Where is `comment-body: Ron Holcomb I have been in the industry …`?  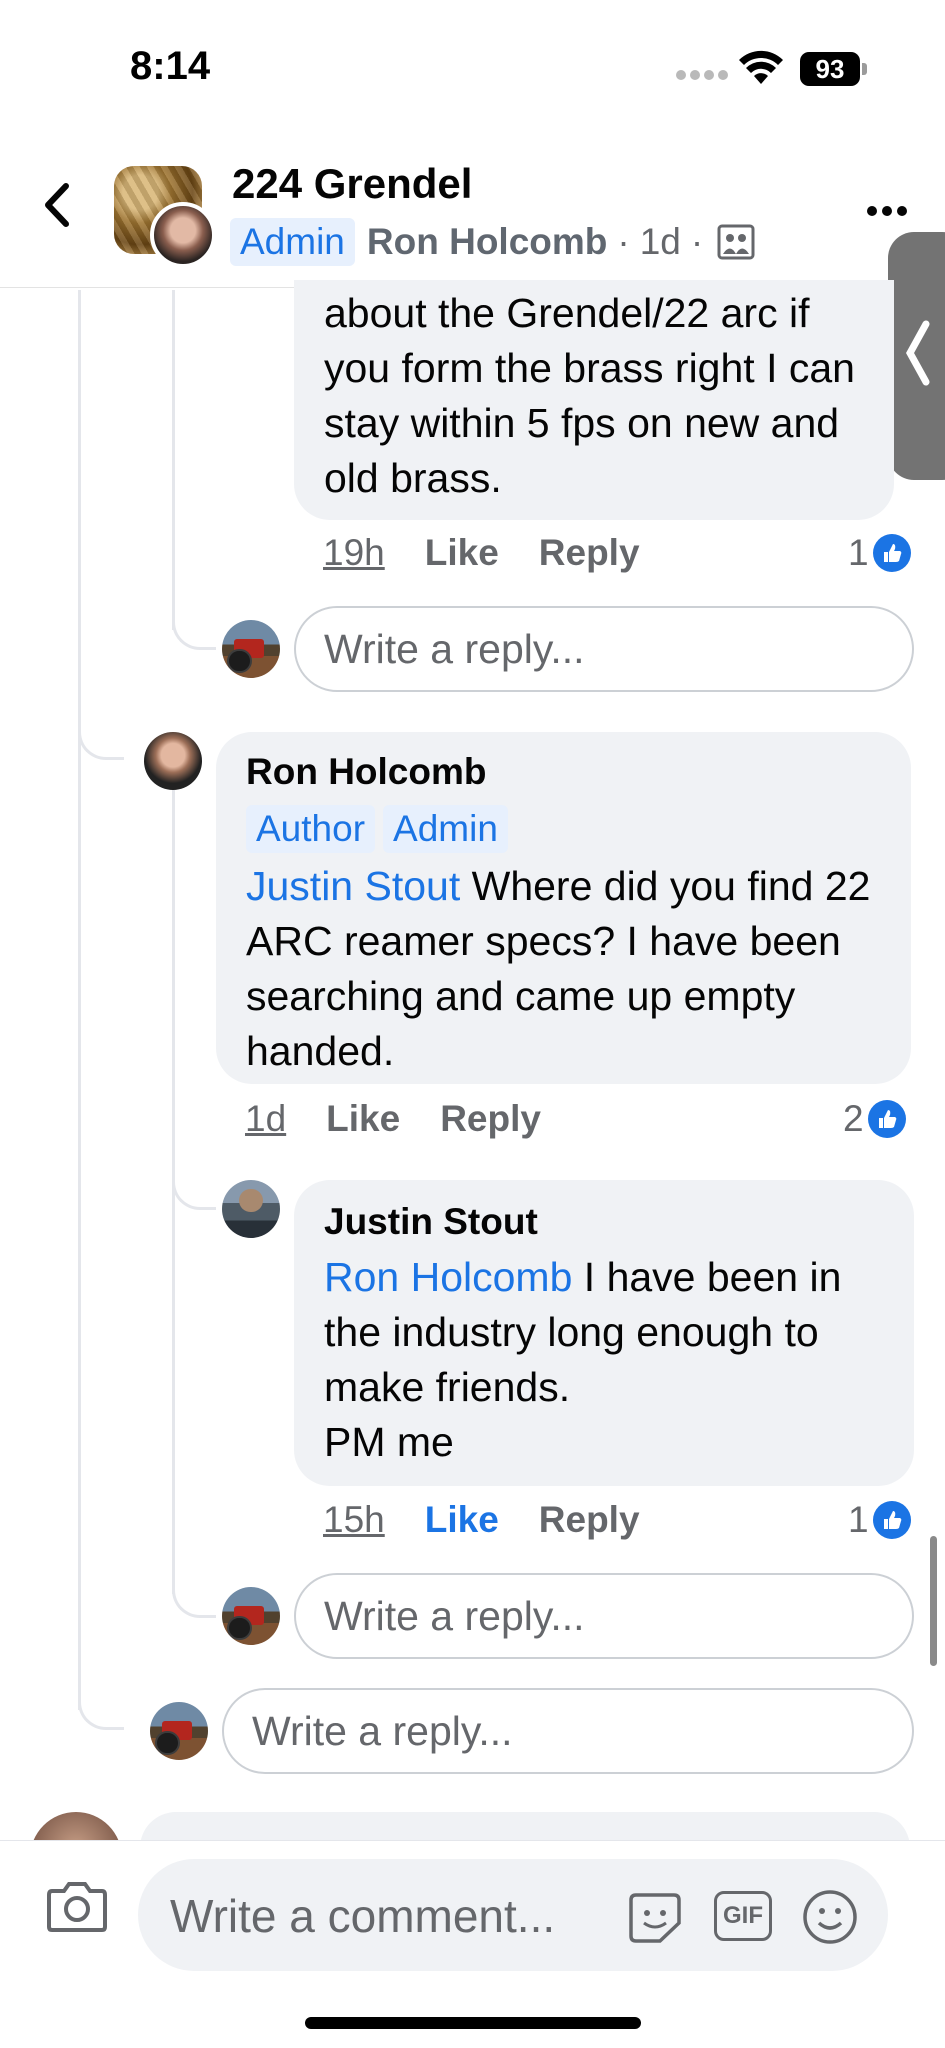 comment-body: Ron Holcomb I have been in the industry … is located at coordinates (609, 1332).